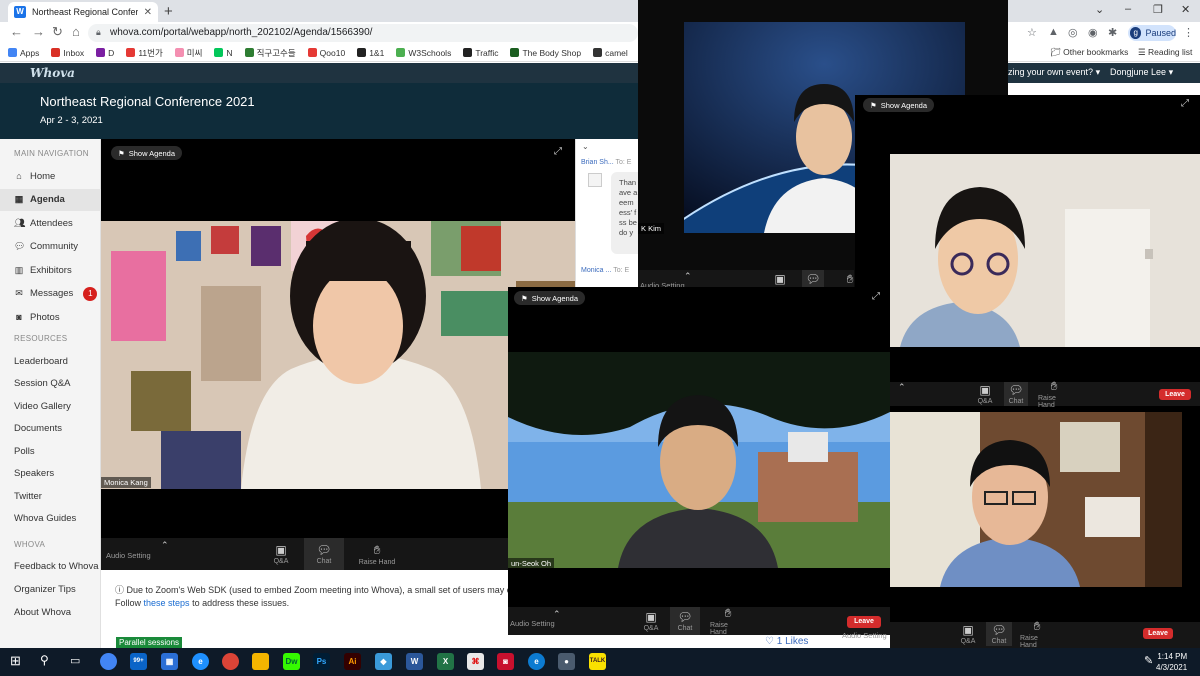 The height and width of the screenshot is (676, 1200). Describe the element at coordinates (505, 661) in the screenshot. I see `app-icon: ◙` at that location.